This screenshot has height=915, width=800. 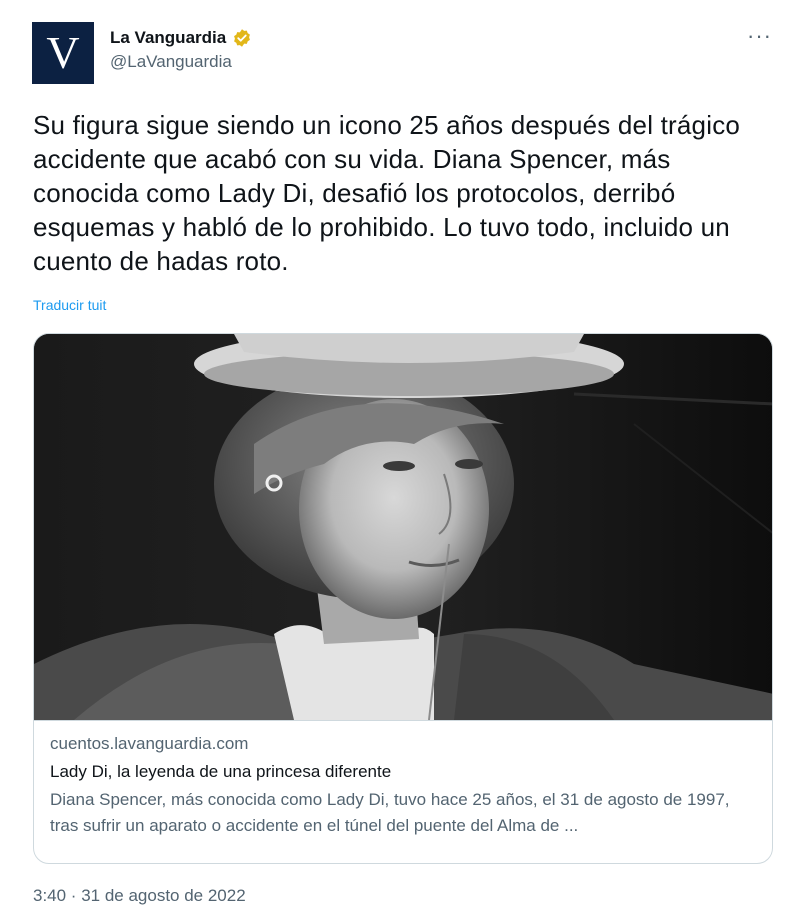 I want to click on more-options-icon: ···, so click(x=759, y=34).